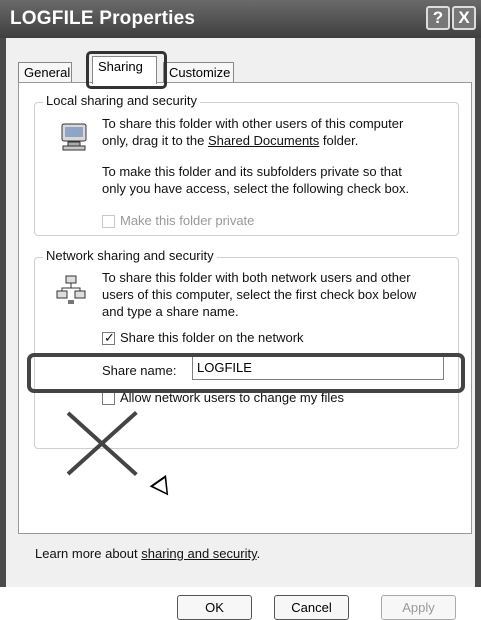 The image size is (481, 620). Describe the element at coordinates (418, 607) in the screenshot. I see `apply-button: Apply` at that location.